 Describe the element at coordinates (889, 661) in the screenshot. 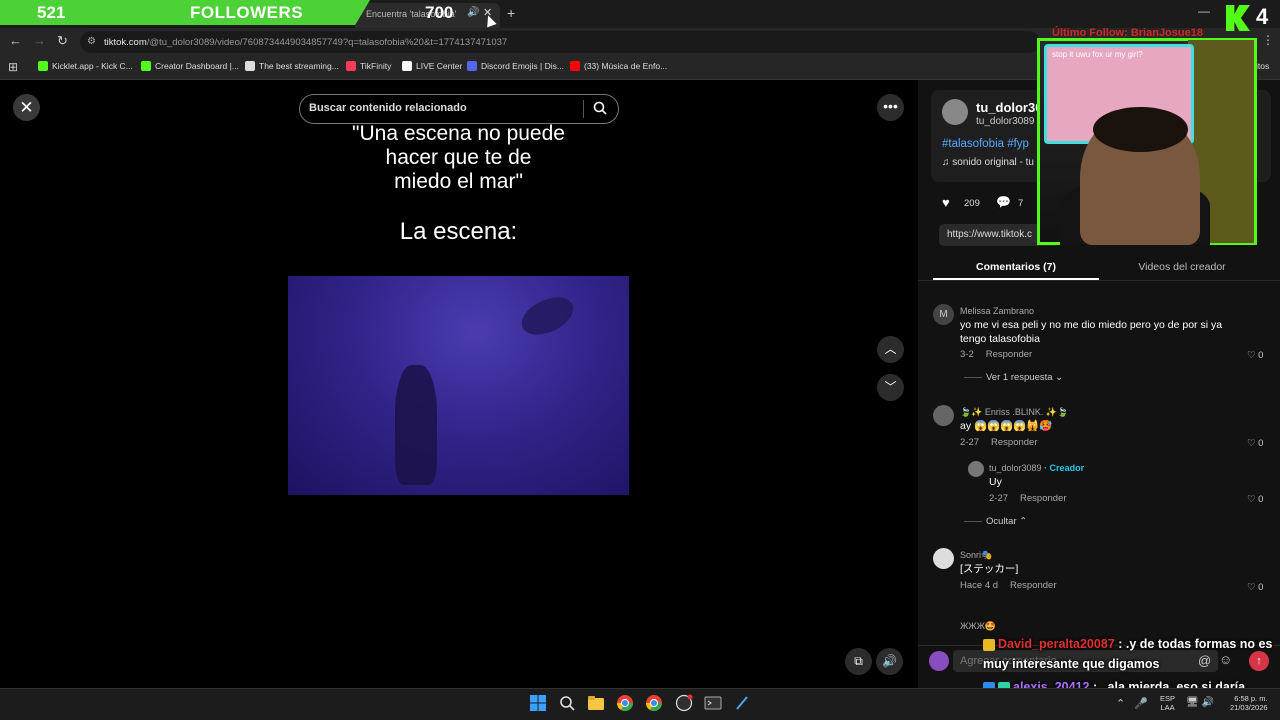

I see `volume-icon: 🔊` at that location.